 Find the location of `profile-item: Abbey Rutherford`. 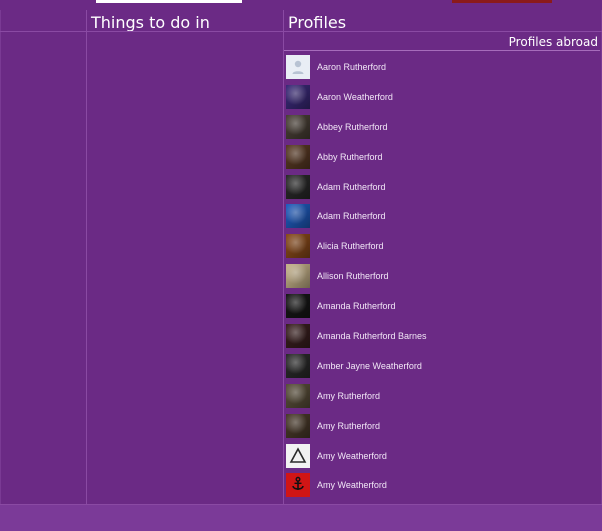

profile-item: Abbey Rutherford is located at coordinates (443, 127).